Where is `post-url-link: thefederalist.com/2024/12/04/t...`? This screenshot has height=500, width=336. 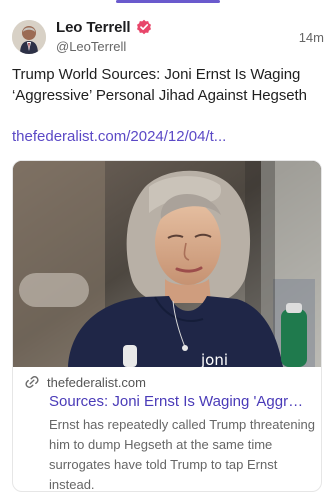
post-url-link: thefederalist.com/2024/12/04/t... is located at coordinates (119, 136).